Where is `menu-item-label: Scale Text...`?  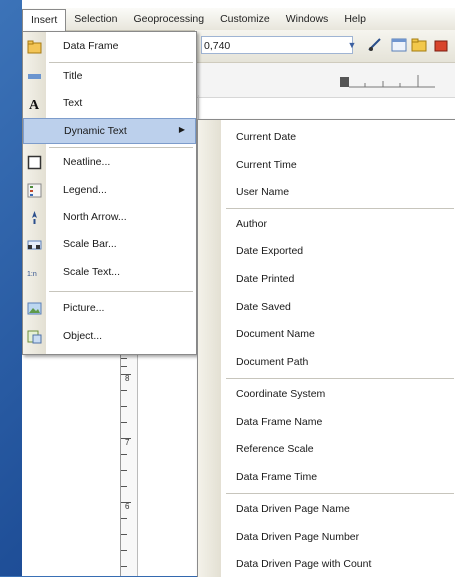 menu-item-label: Scale Text... is located at coordinates (92, 272).